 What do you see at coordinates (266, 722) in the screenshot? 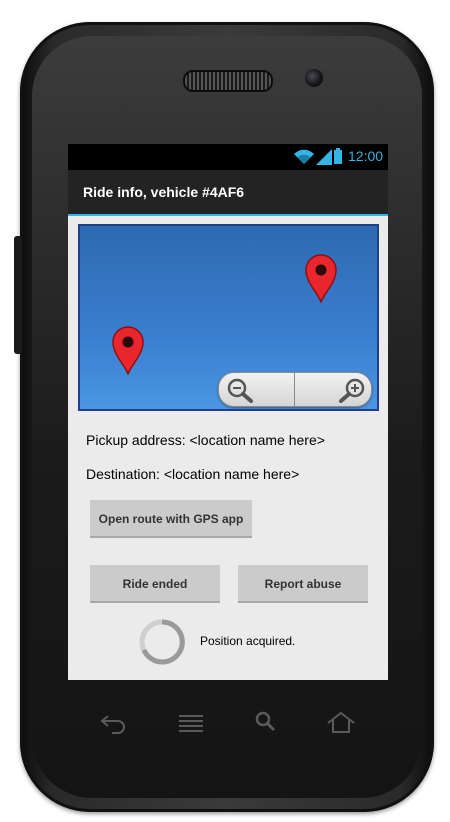
I see `search-icon` at bounding box center [266, 722].